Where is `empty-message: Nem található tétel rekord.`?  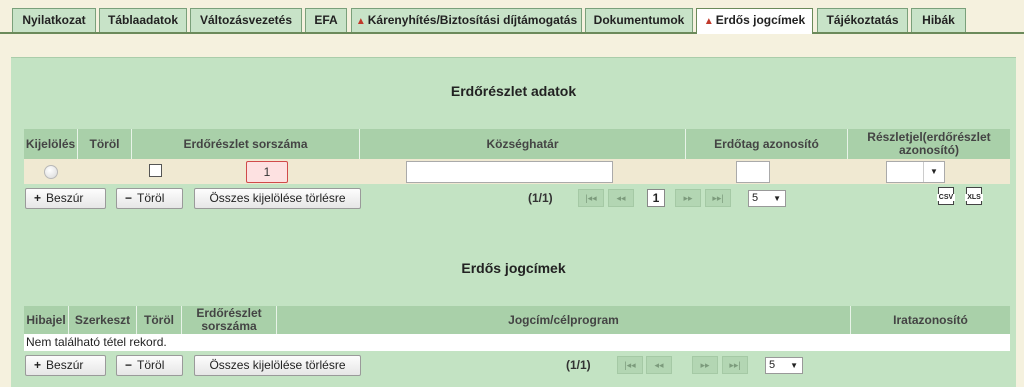 empty-message: Nem található tétel rekord. is located at coordinates (517, 342).